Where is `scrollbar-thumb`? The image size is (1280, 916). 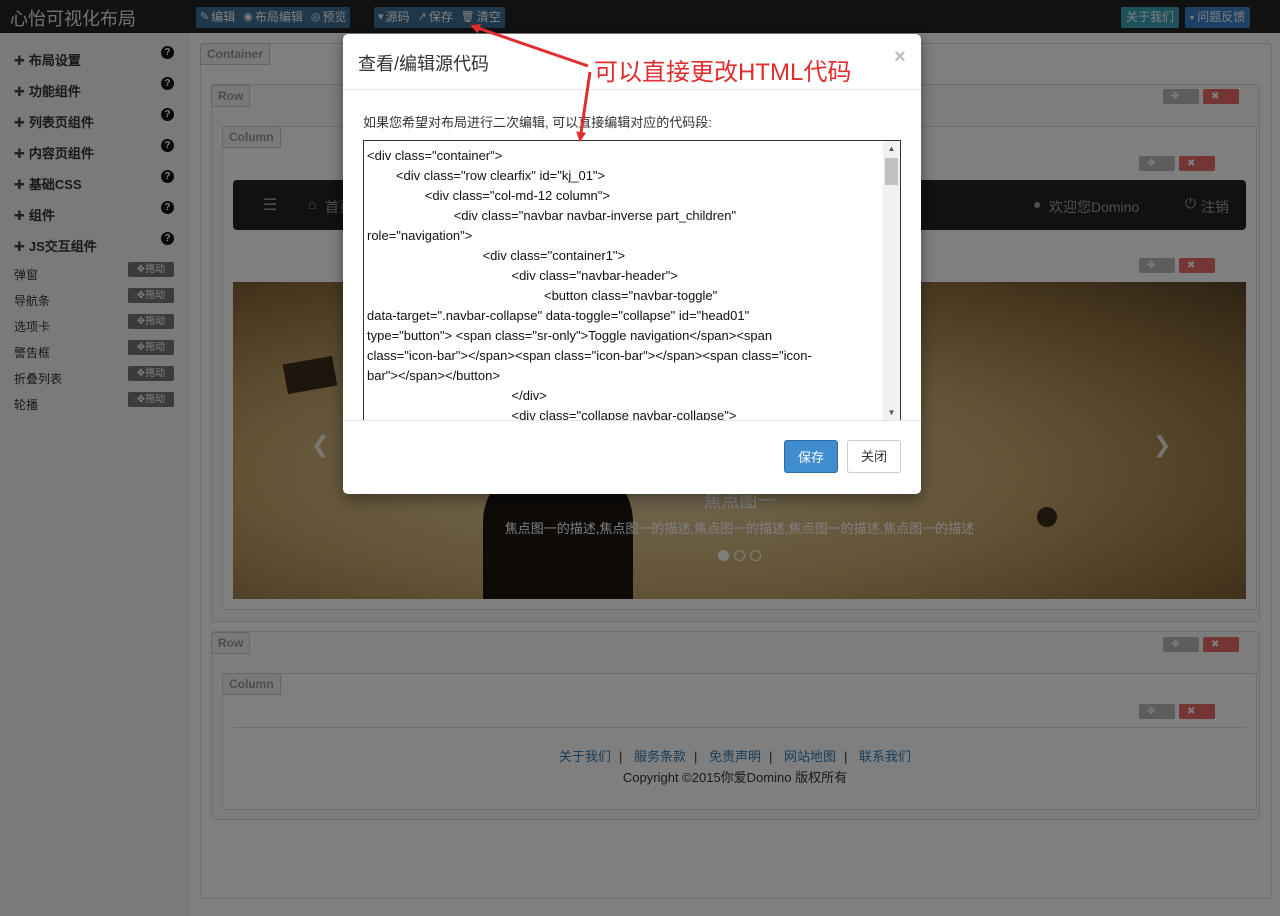
scrollbar-thumb is located at coordinates (891, 171).